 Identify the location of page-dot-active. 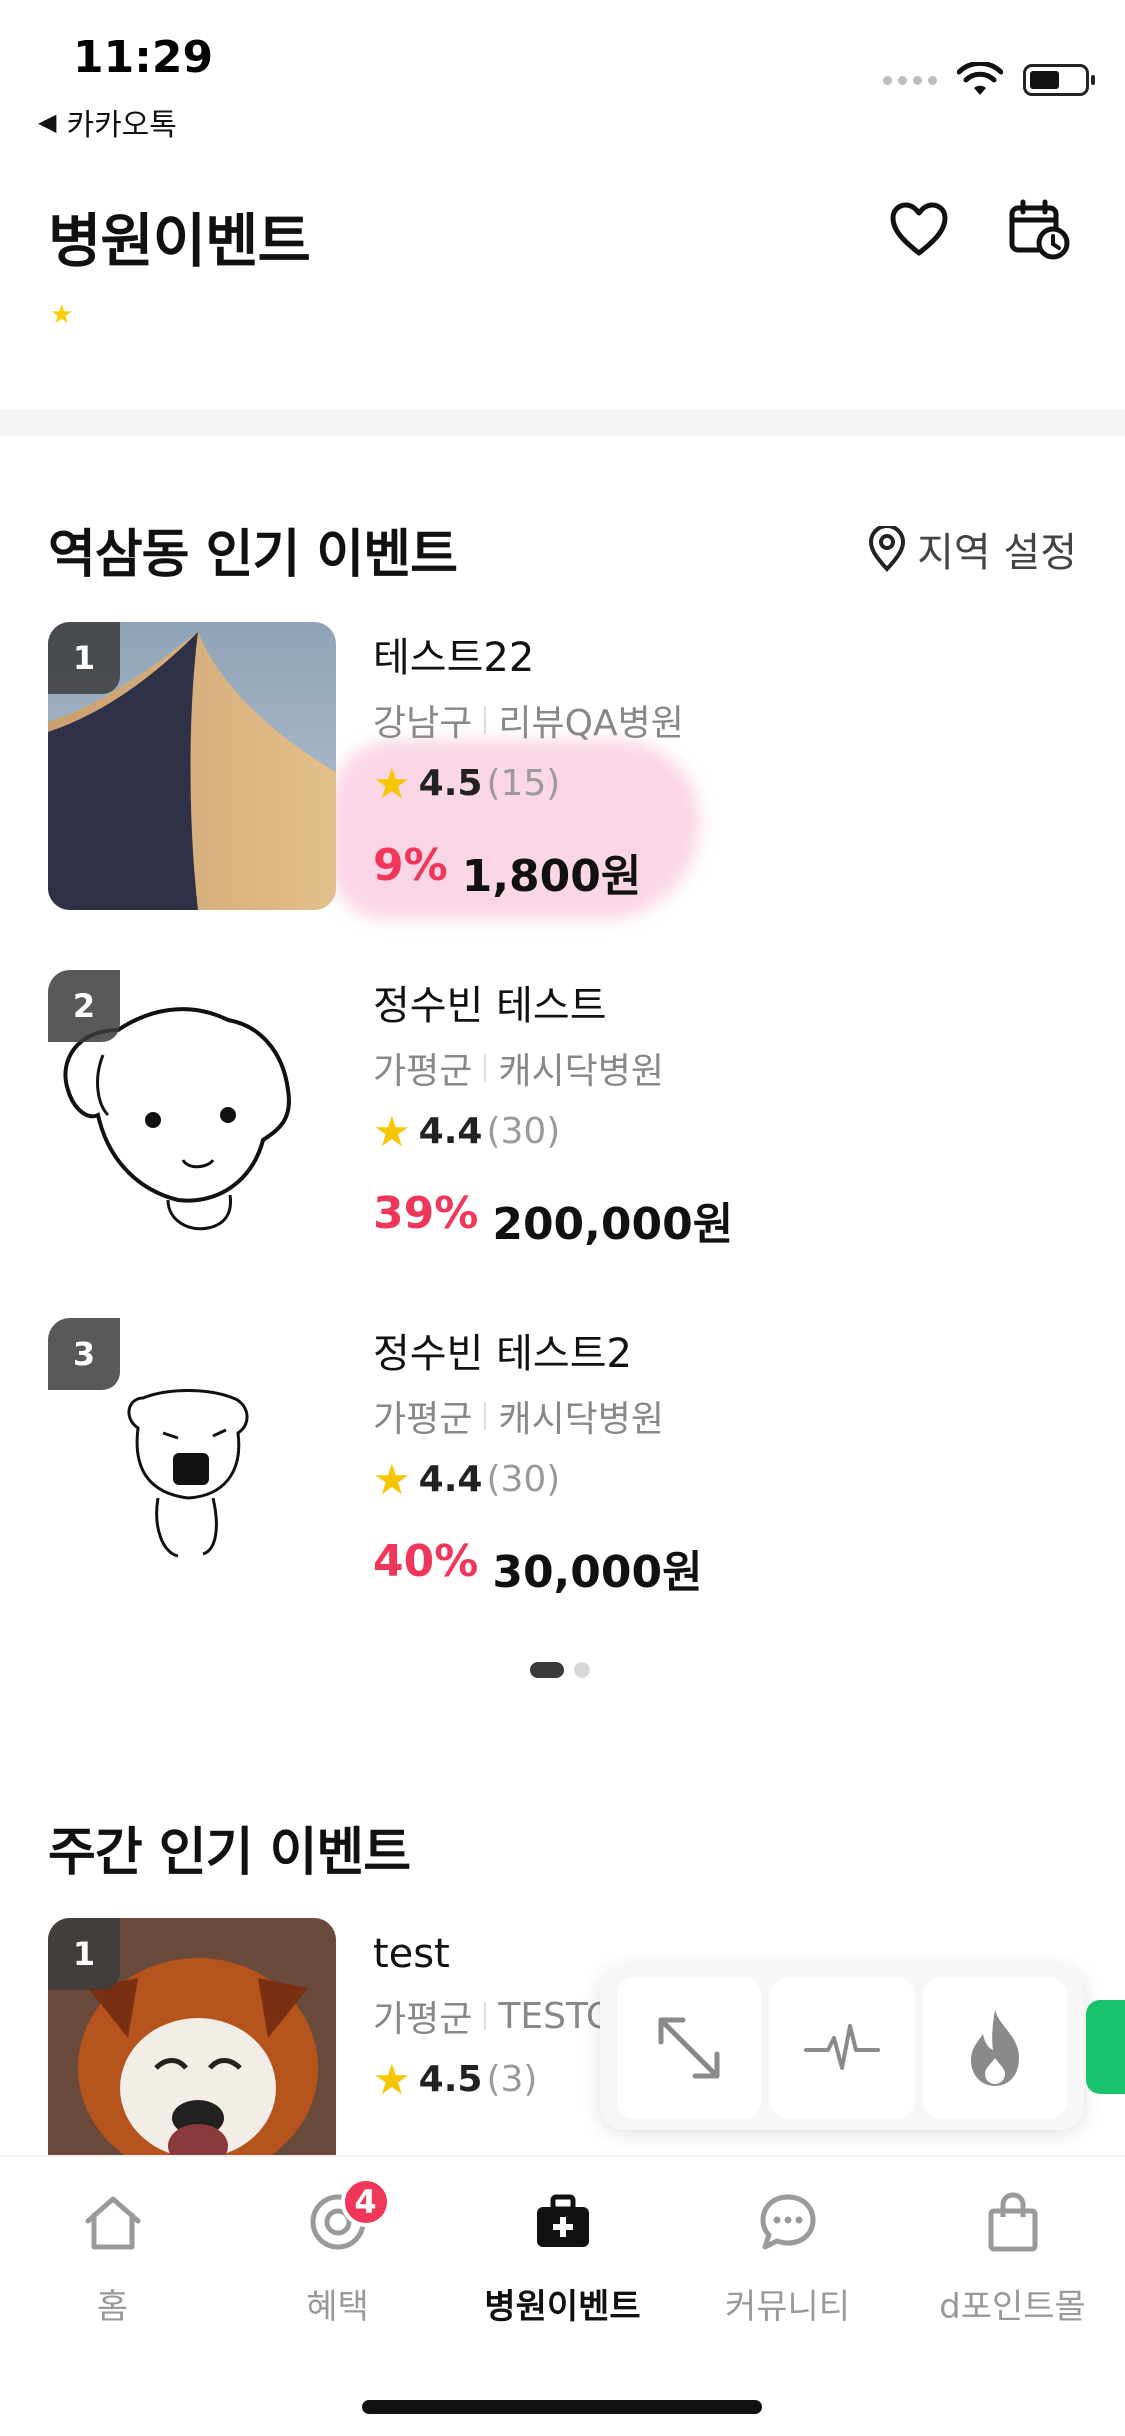
(547, 1670).